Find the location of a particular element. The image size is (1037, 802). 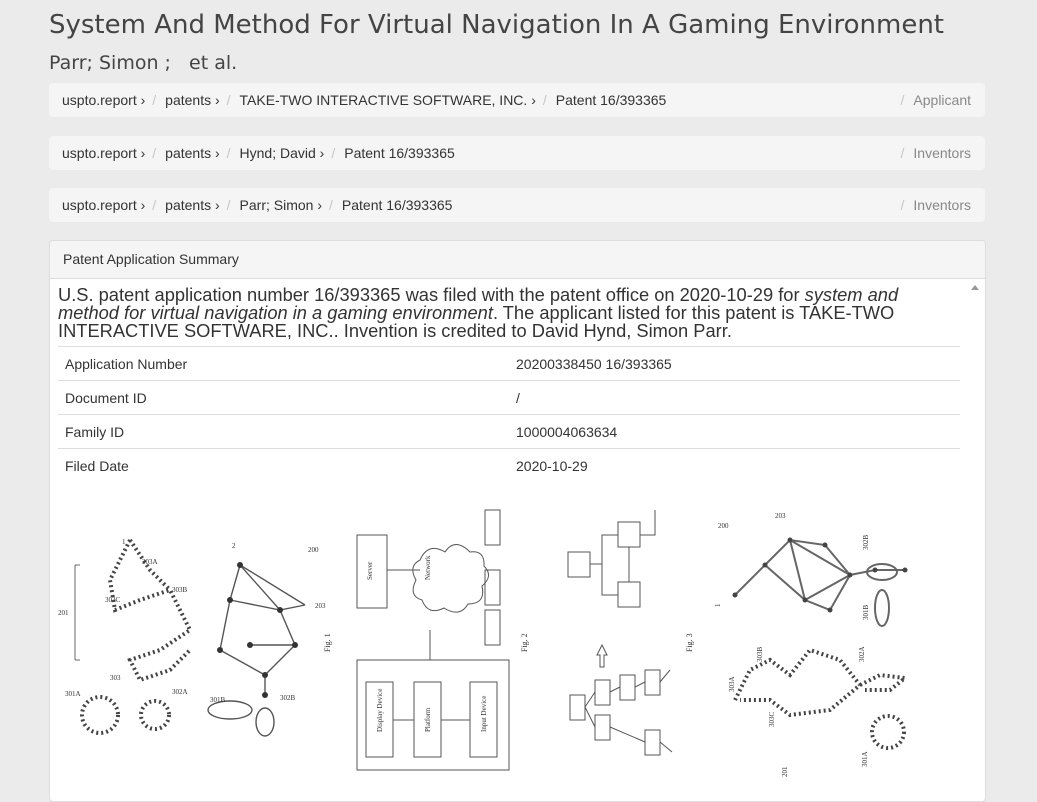

row-value: 2020-10-29 is located at coordinates (734, 465).